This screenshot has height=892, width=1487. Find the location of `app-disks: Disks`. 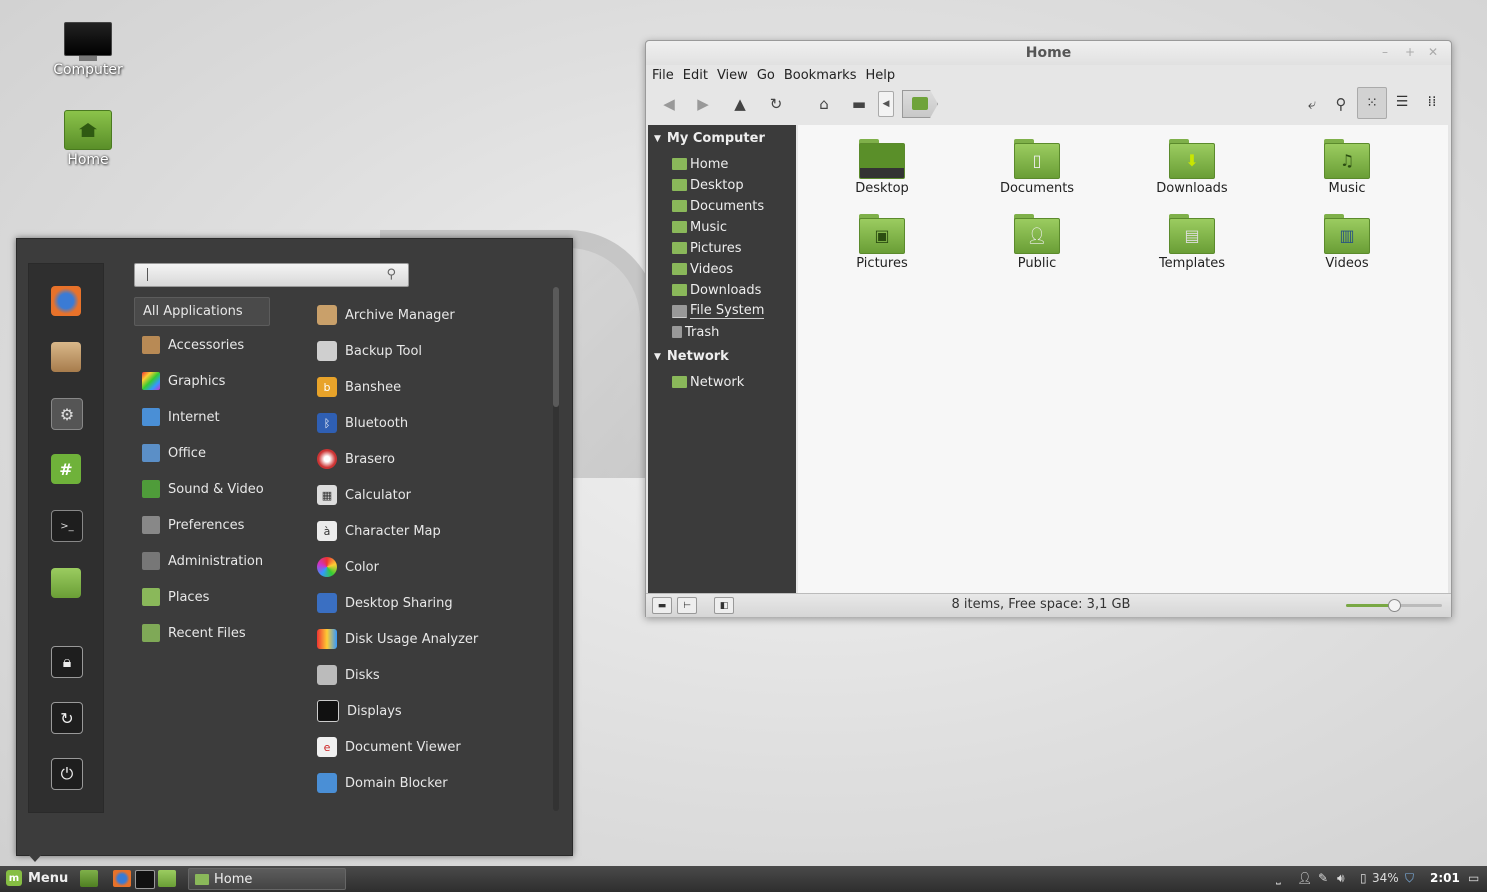

app-disks: Disks is located at coordinates (348, 675).